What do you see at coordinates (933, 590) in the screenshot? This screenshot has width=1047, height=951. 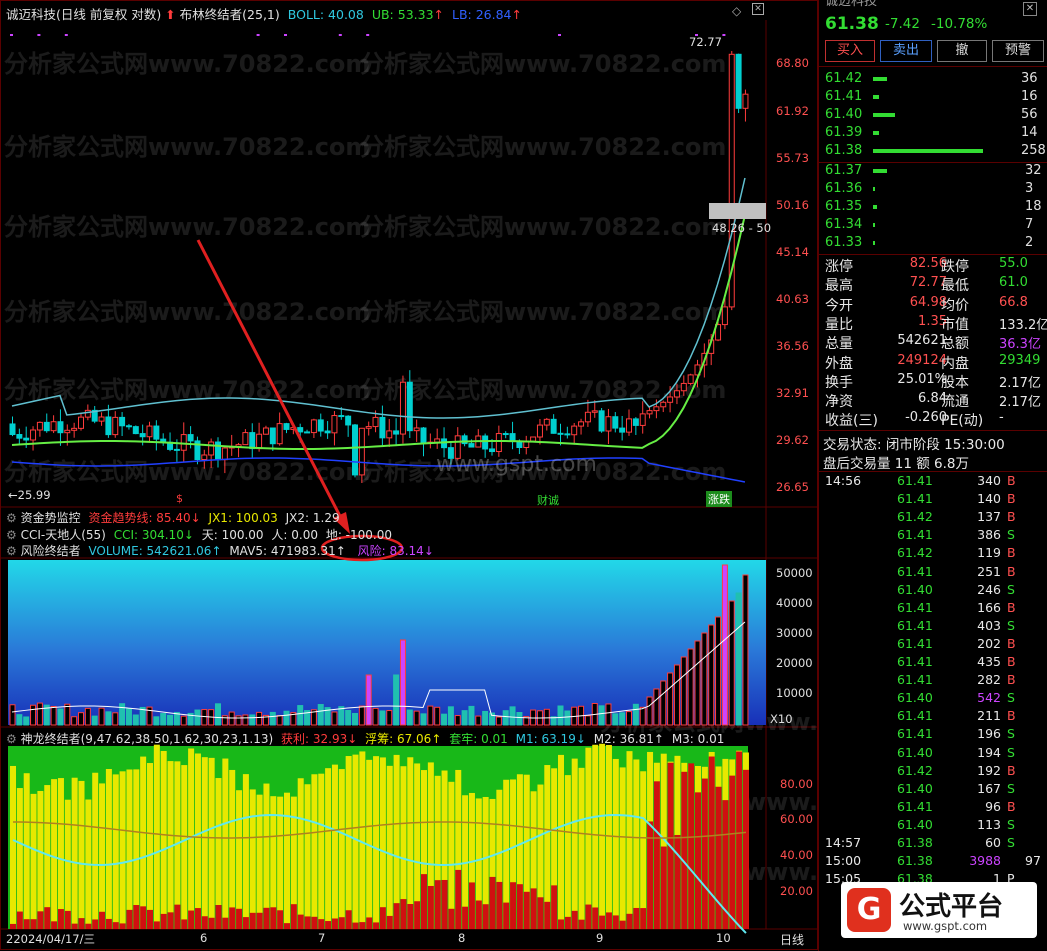 I see `tick-row: 61.40 246 S` at bounding box center [933, 590].